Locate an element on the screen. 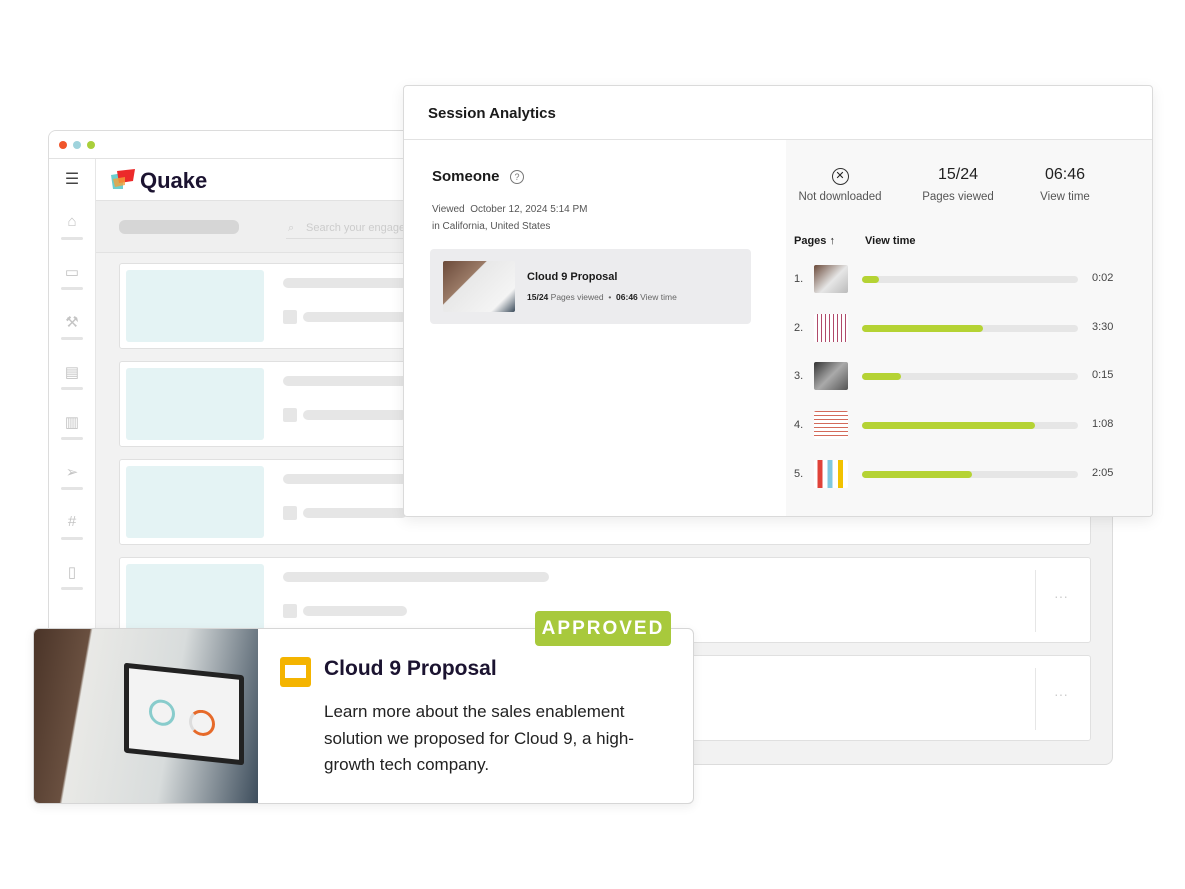 The height and width of the screenshot is (889, 1185). page-row: 3. 0:15 is located at coordinates (954, 377).